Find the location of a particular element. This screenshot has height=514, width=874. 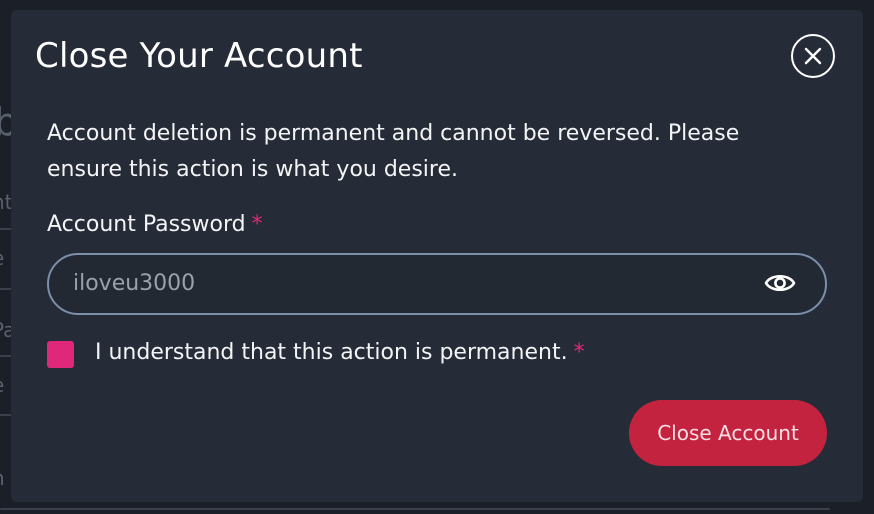

modal-title: Close Your Account is located at coordinates (199, 56).